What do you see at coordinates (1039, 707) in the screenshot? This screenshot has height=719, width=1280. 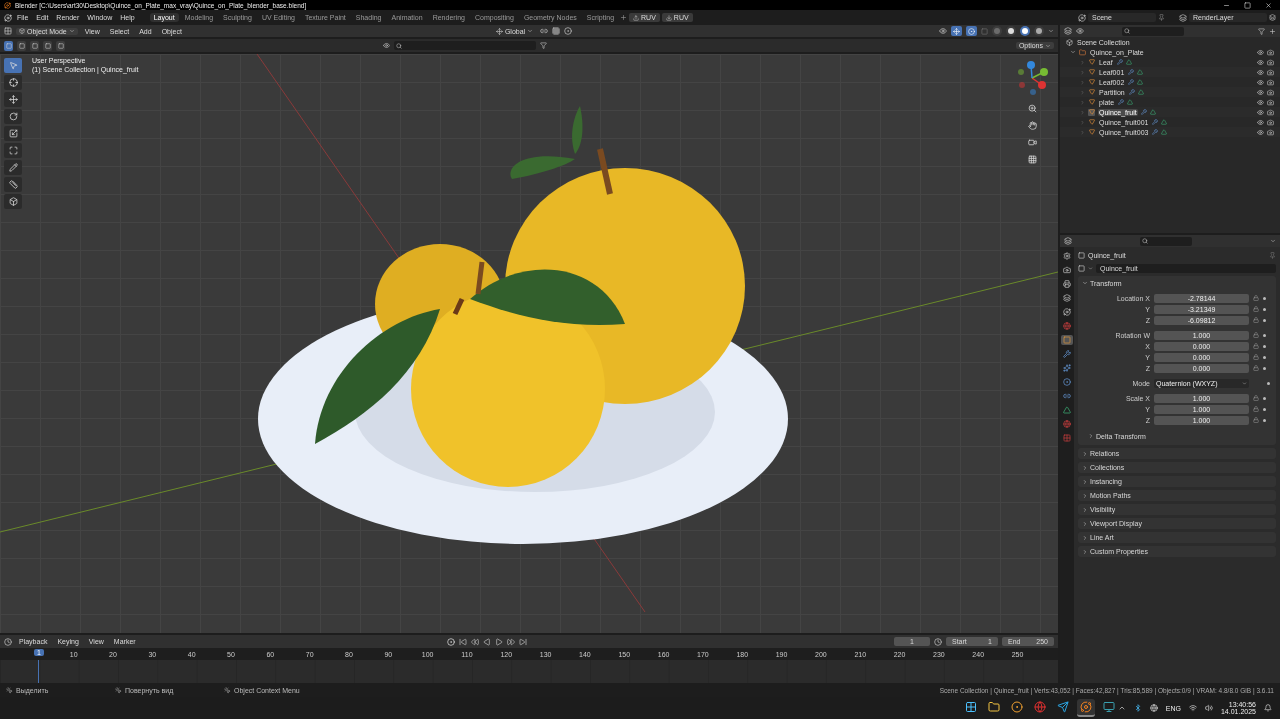 I see `browser-icon` at bounding box center [1039, 707].